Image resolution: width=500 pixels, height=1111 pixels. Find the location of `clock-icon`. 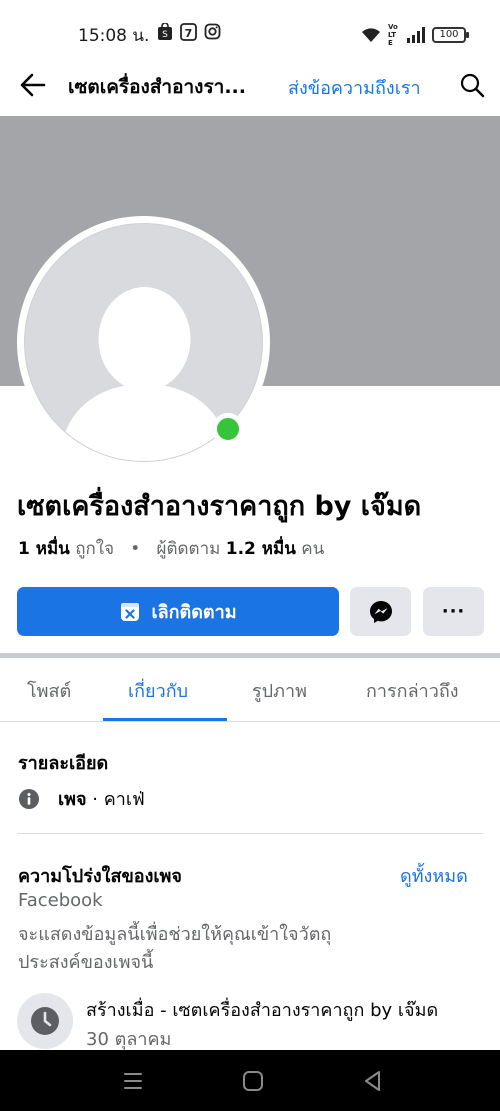

clock-icon is located at coordinates (45, 1021).